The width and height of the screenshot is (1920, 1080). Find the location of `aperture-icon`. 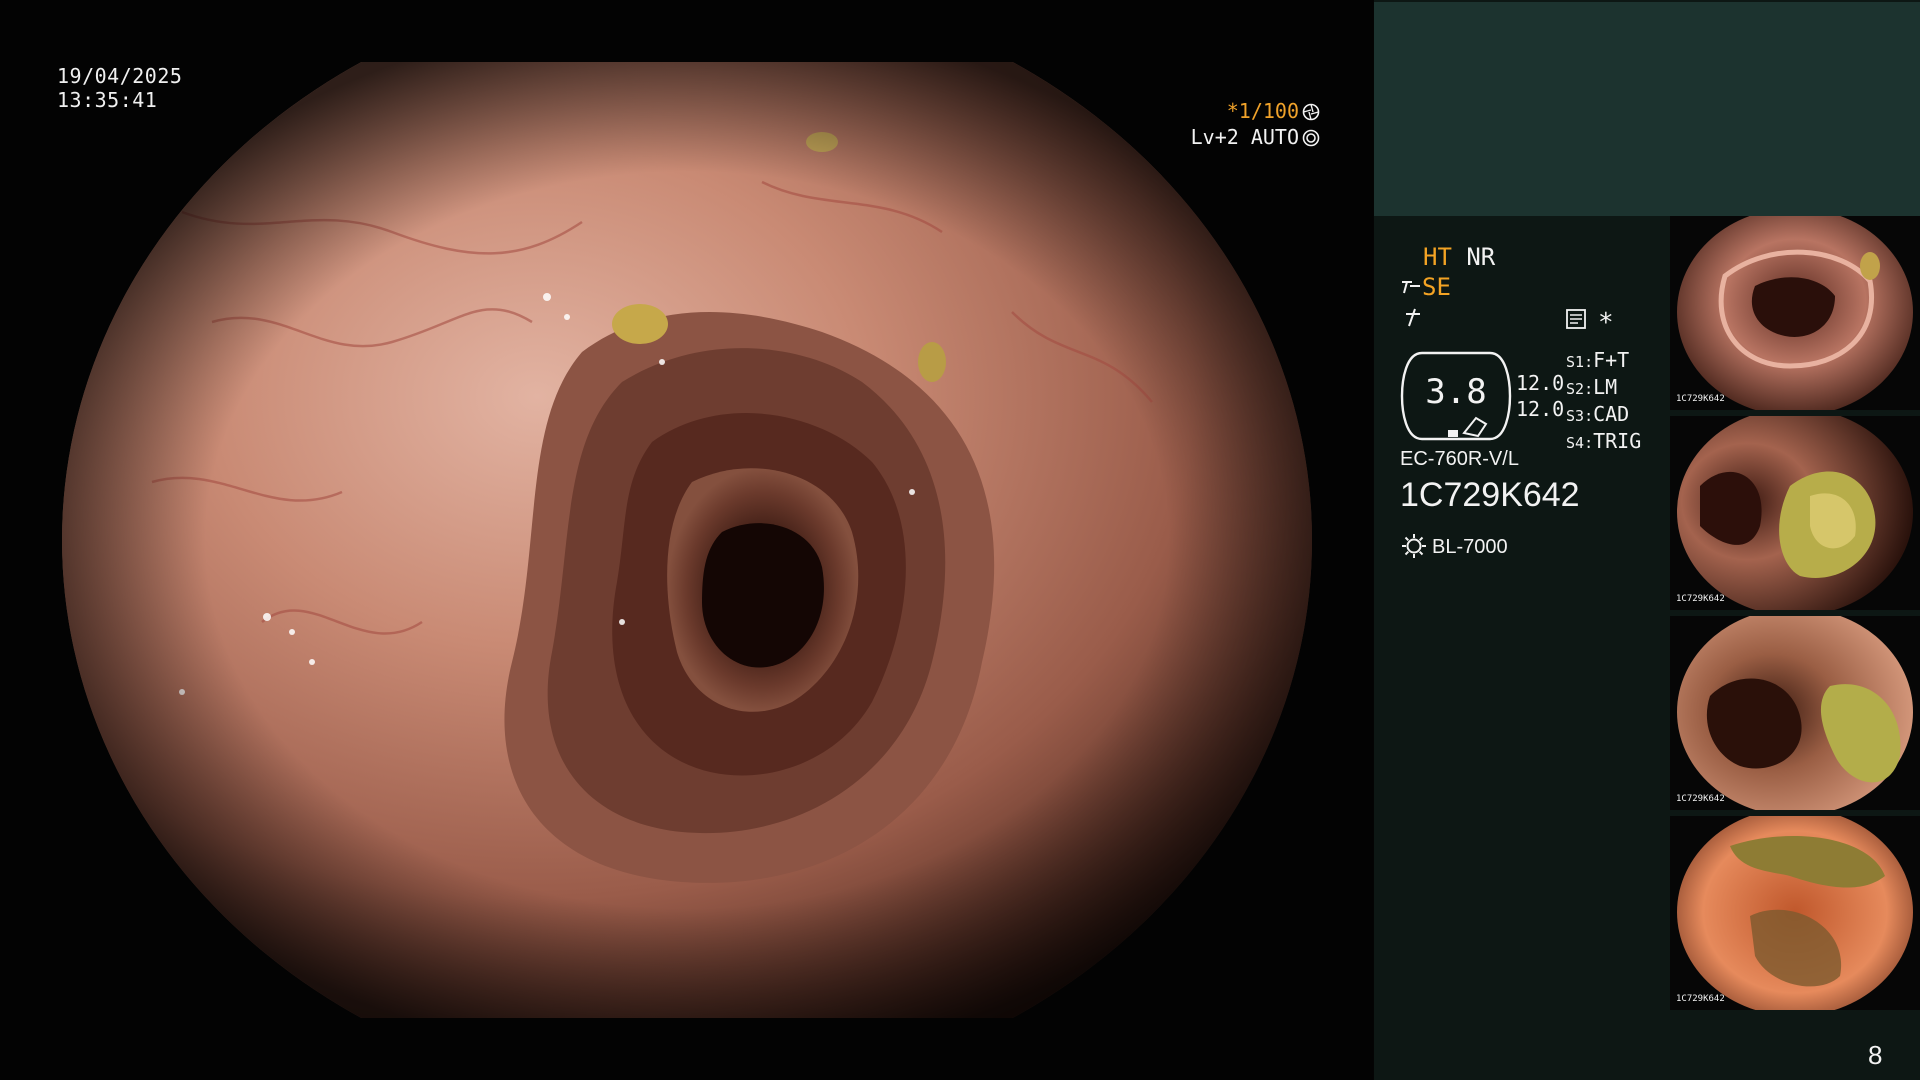

aperture-icon is located at coordinates (1311, 112).